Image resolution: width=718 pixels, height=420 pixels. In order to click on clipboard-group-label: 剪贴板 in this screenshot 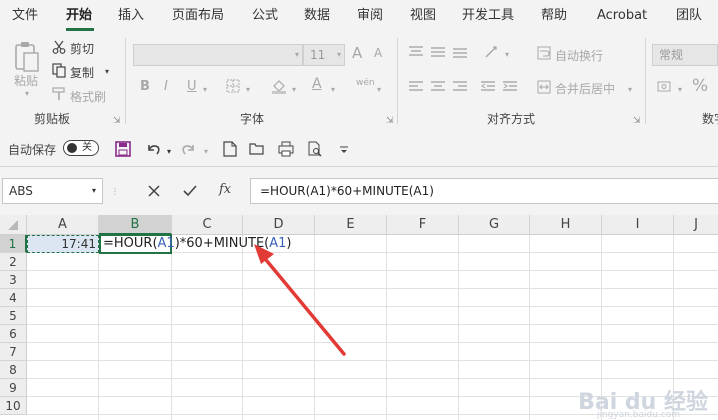, I will do `click(52, 119)`.